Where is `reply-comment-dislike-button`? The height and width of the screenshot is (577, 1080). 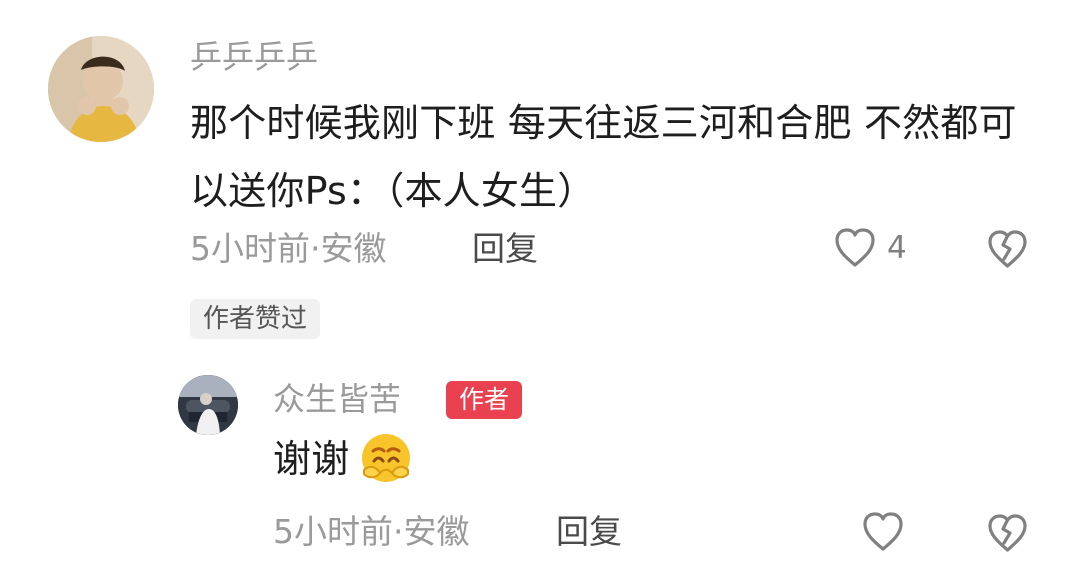
reply-comment-dislike-button is located at coordinates (1007, 533).